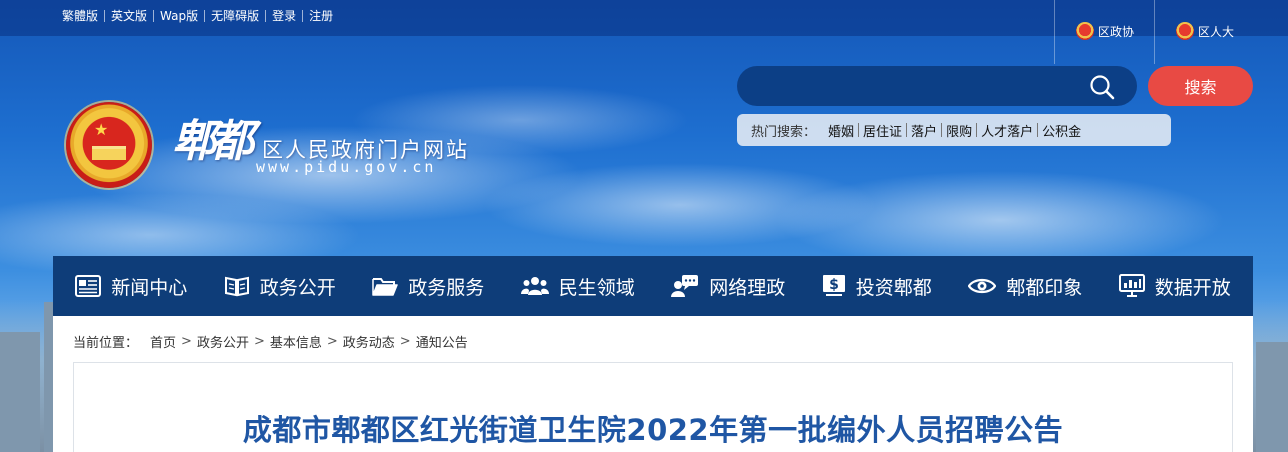 The width and height of the screenshot is (1288, 452). I want to click on monitor-icon, so click(1131, 285).